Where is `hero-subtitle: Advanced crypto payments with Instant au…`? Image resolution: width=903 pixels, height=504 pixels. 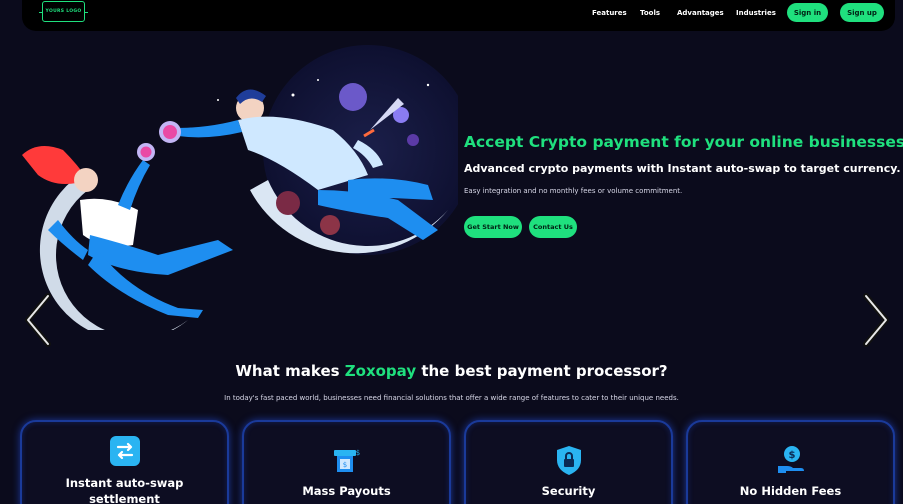 hero-subtitle: Advanced crypto payments with Instant au… is located at coordinates (682, 168).